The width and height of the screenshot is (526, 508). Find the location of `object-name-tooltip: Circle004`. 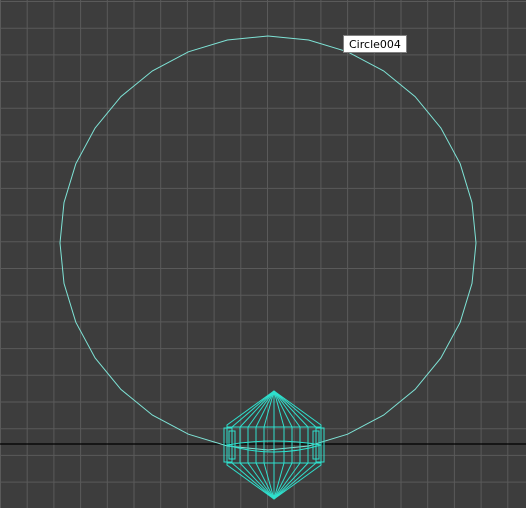

object-name-tooltip: Circle004 is located at coordinates (375, 44).